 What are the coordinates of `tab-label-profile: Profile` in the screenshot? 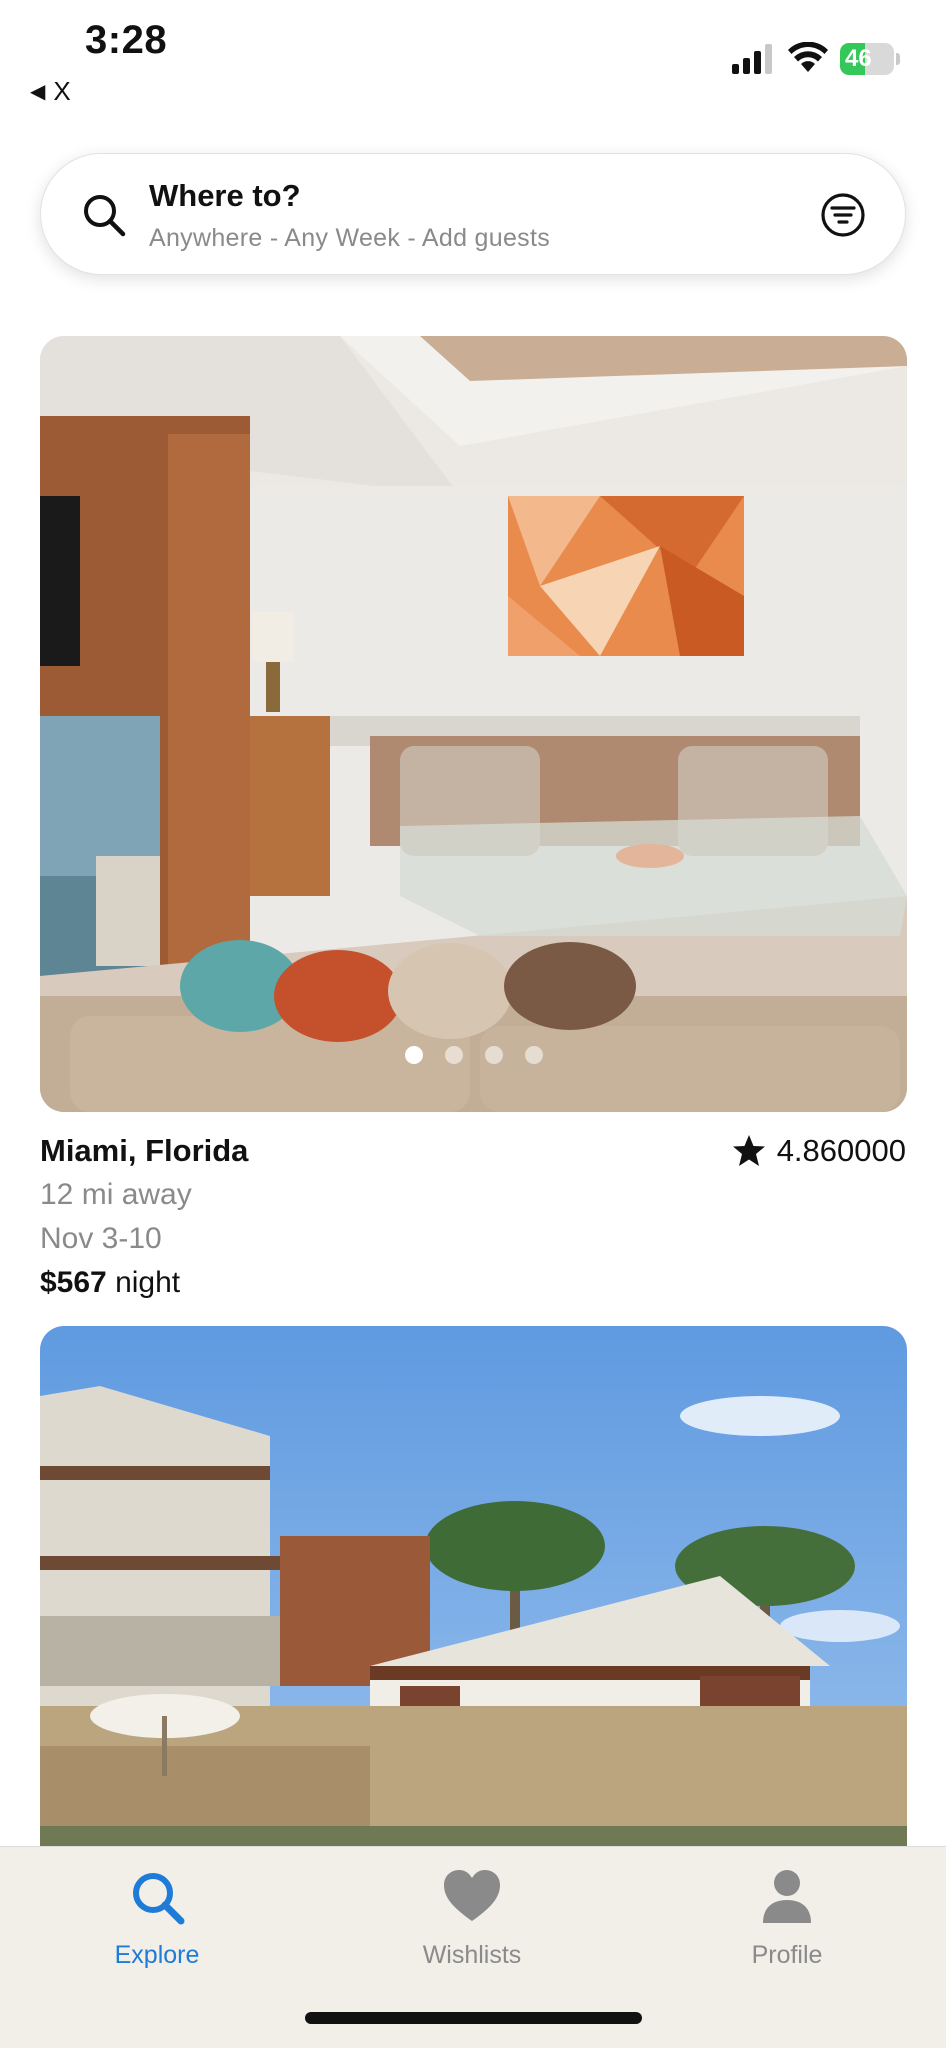 It's located at (787, 1955).